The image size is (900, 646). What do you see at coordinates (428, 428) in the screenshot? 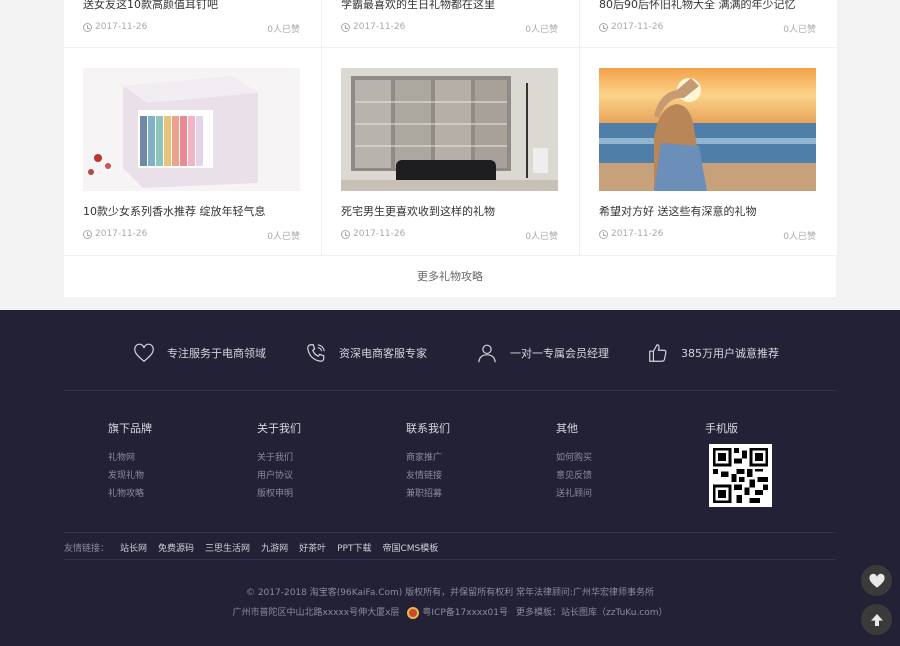
I see `column-heading: 联系我们` at bounding box center [428, 428].